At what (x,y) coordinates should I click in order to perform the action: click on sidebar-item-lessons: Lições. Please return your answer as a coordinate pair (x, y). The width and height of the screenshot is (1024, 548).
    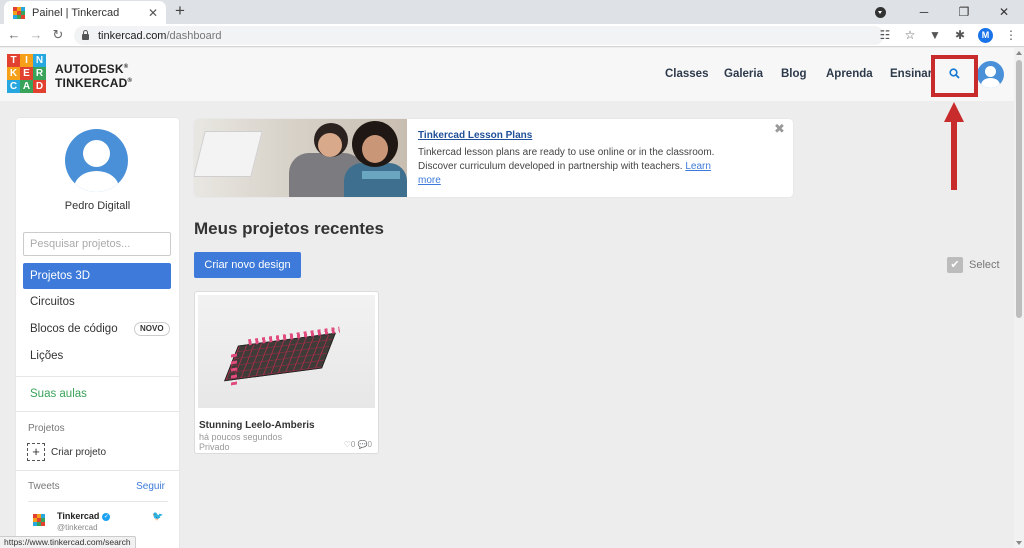
    Looking at the image, I should click on (97, 356).